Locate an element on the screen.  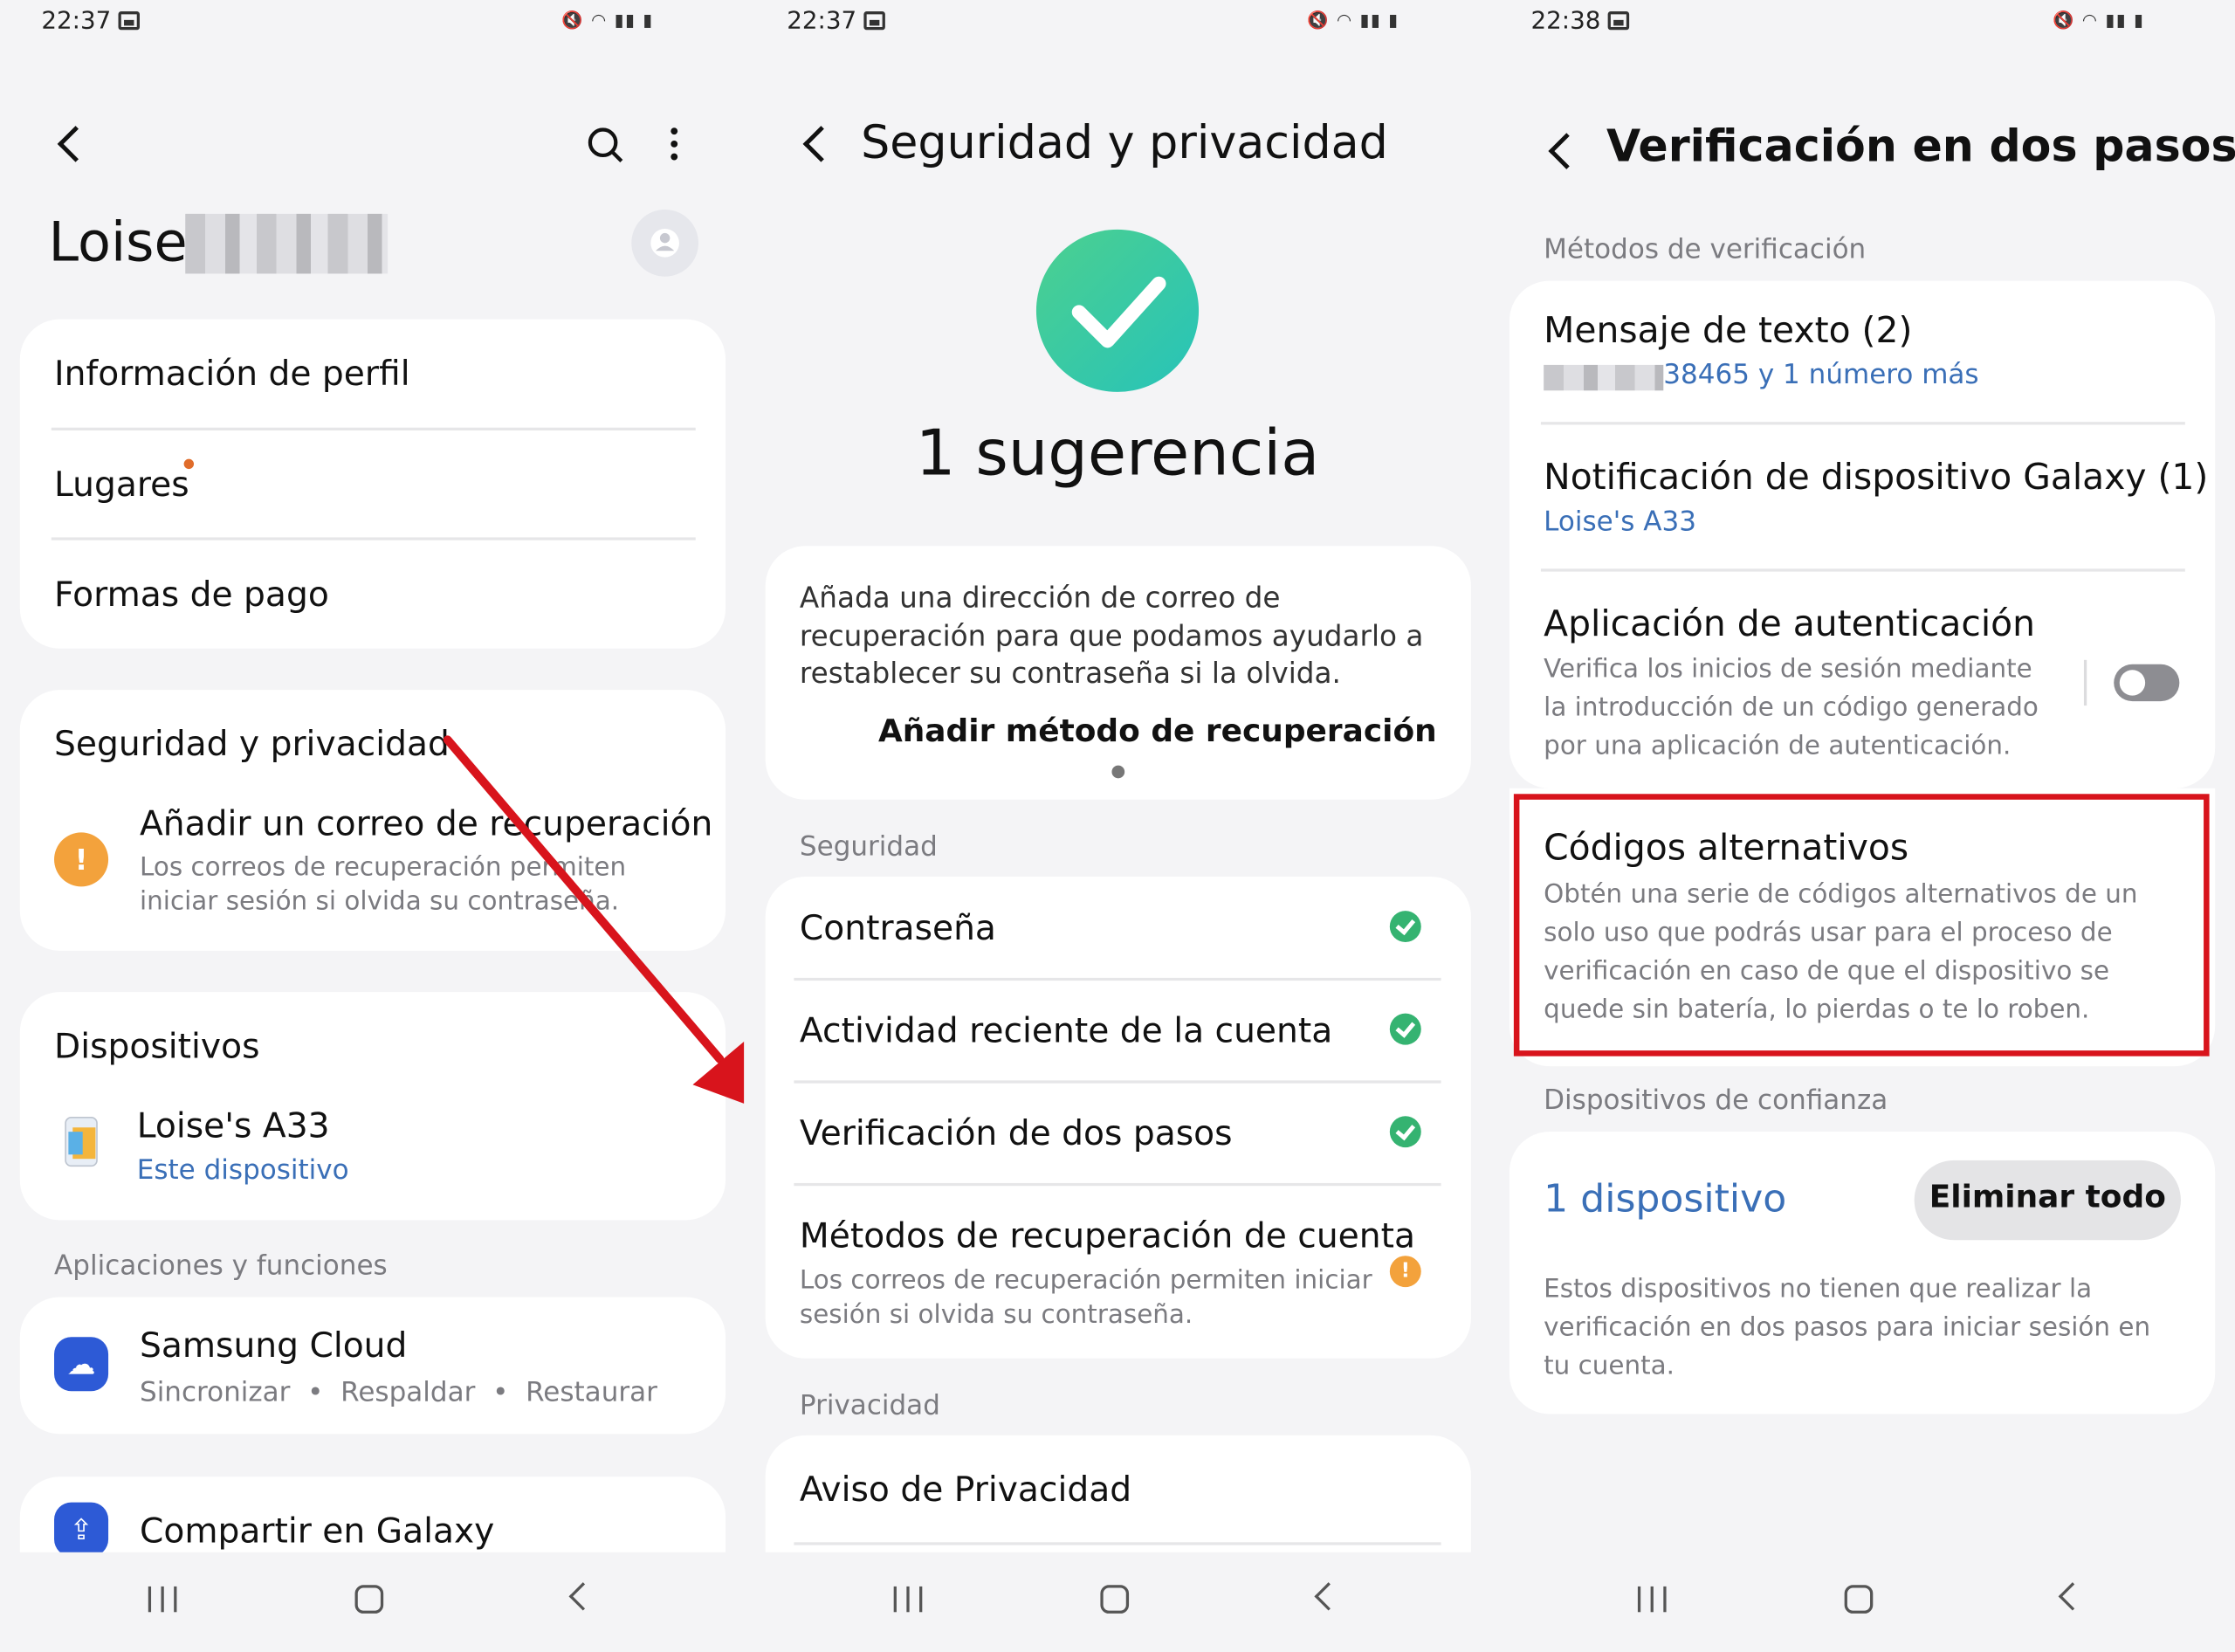
page-indicator is located at coordinates (1118, 772).